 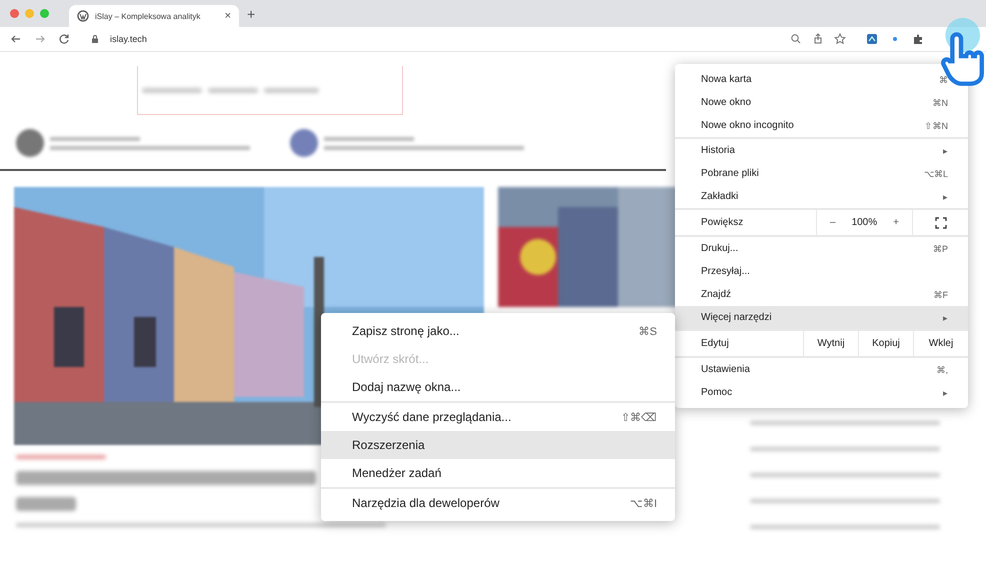 What do you see at coordinates (46, 504) in the screenshot?
I see `blurred-headline` at bounding box center [46, 504].